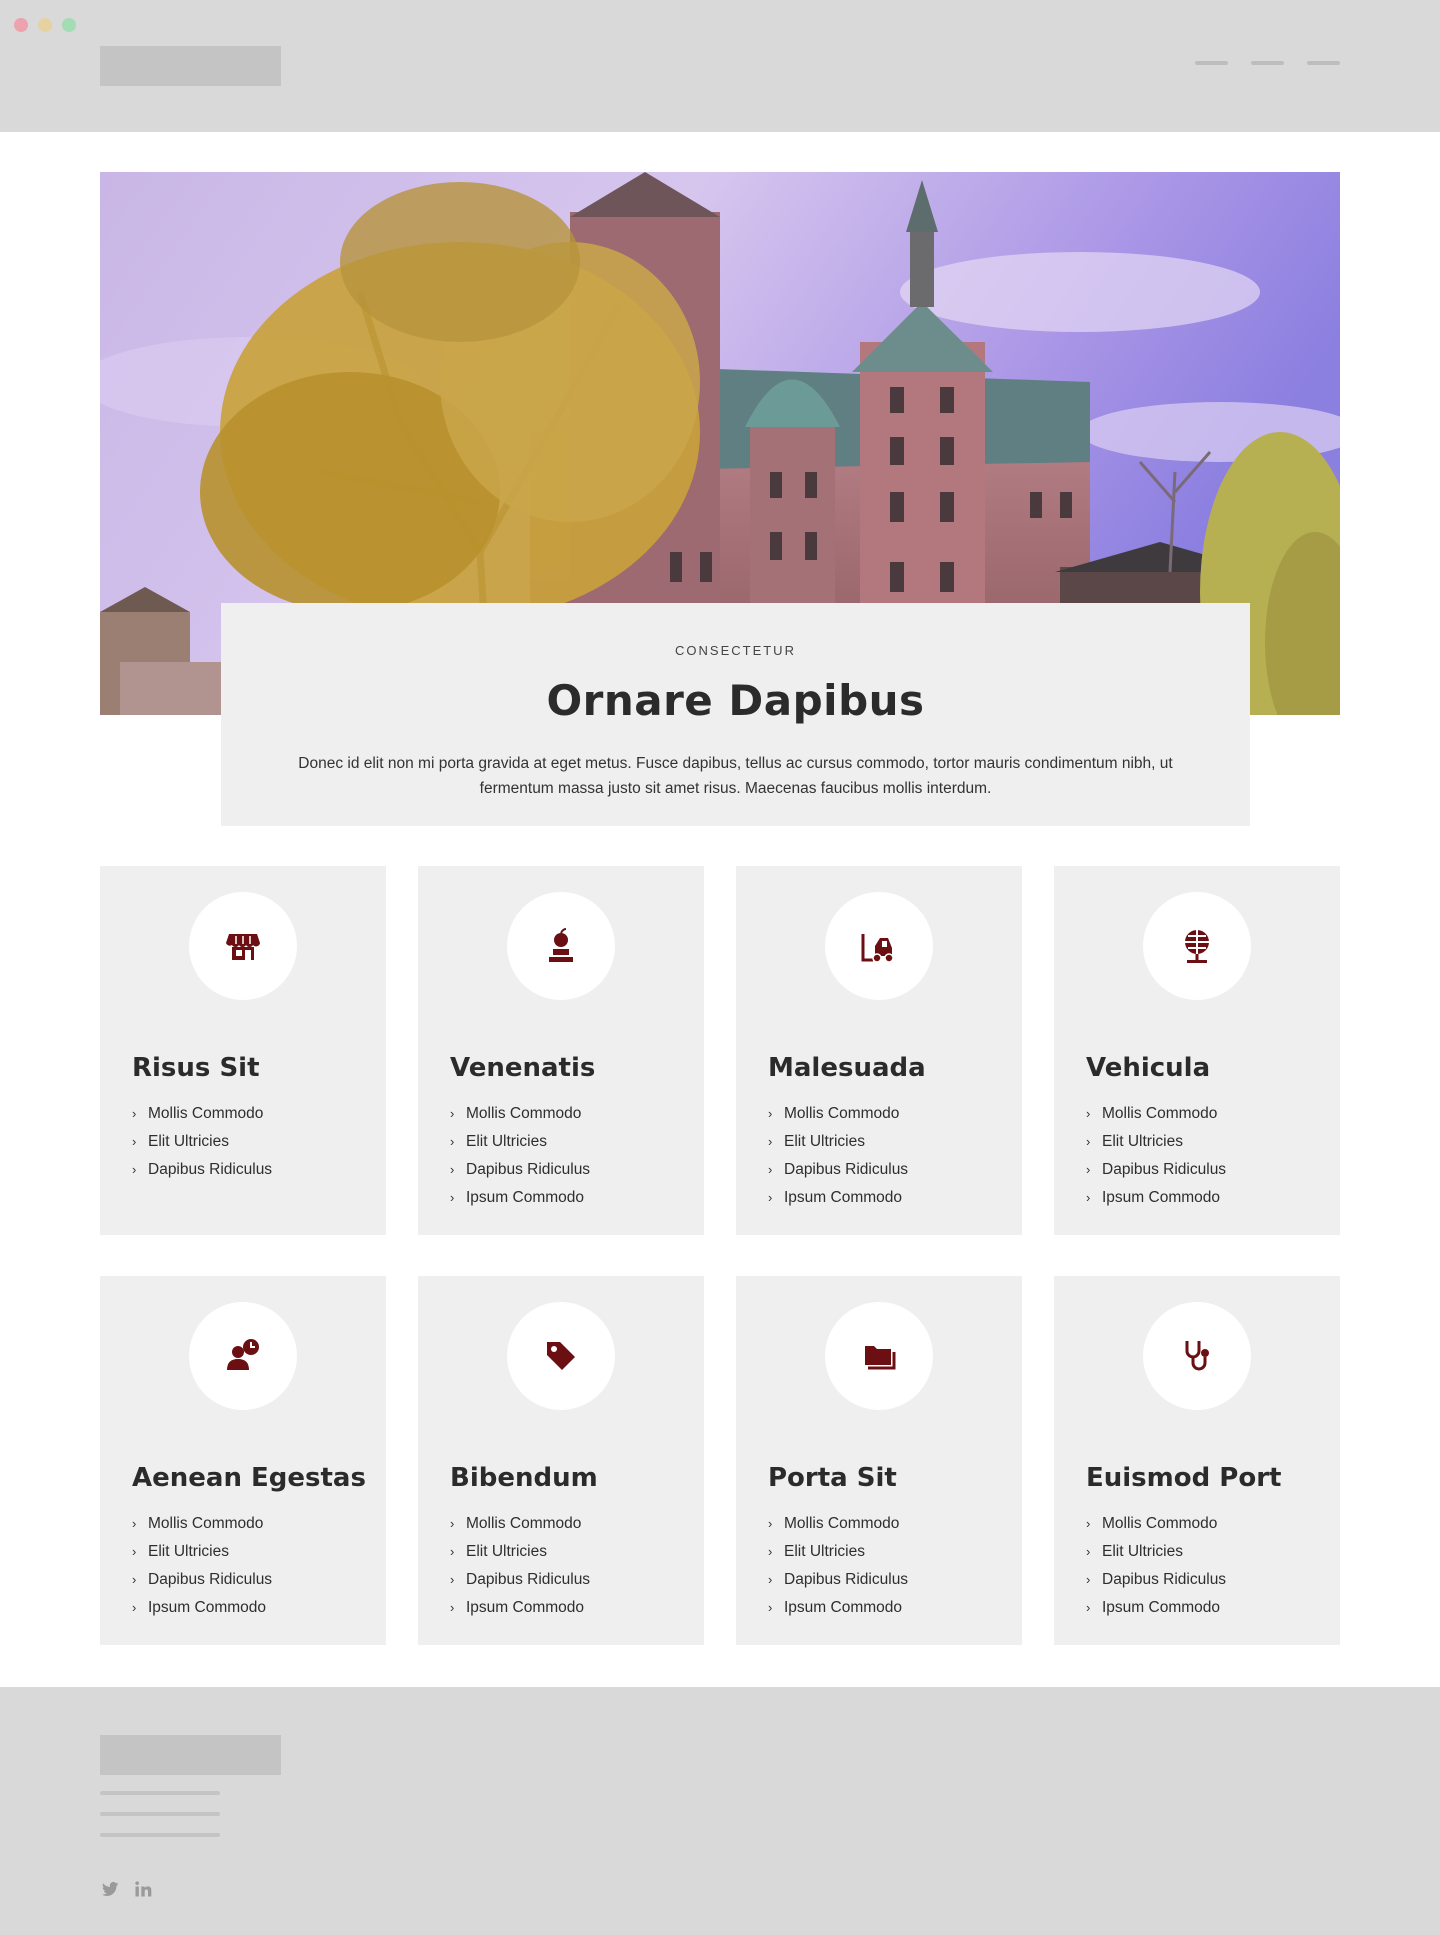 The width and height of the screenshot is (1440, 1935). I want to click on apple-scale-icon, so click(561, 945).